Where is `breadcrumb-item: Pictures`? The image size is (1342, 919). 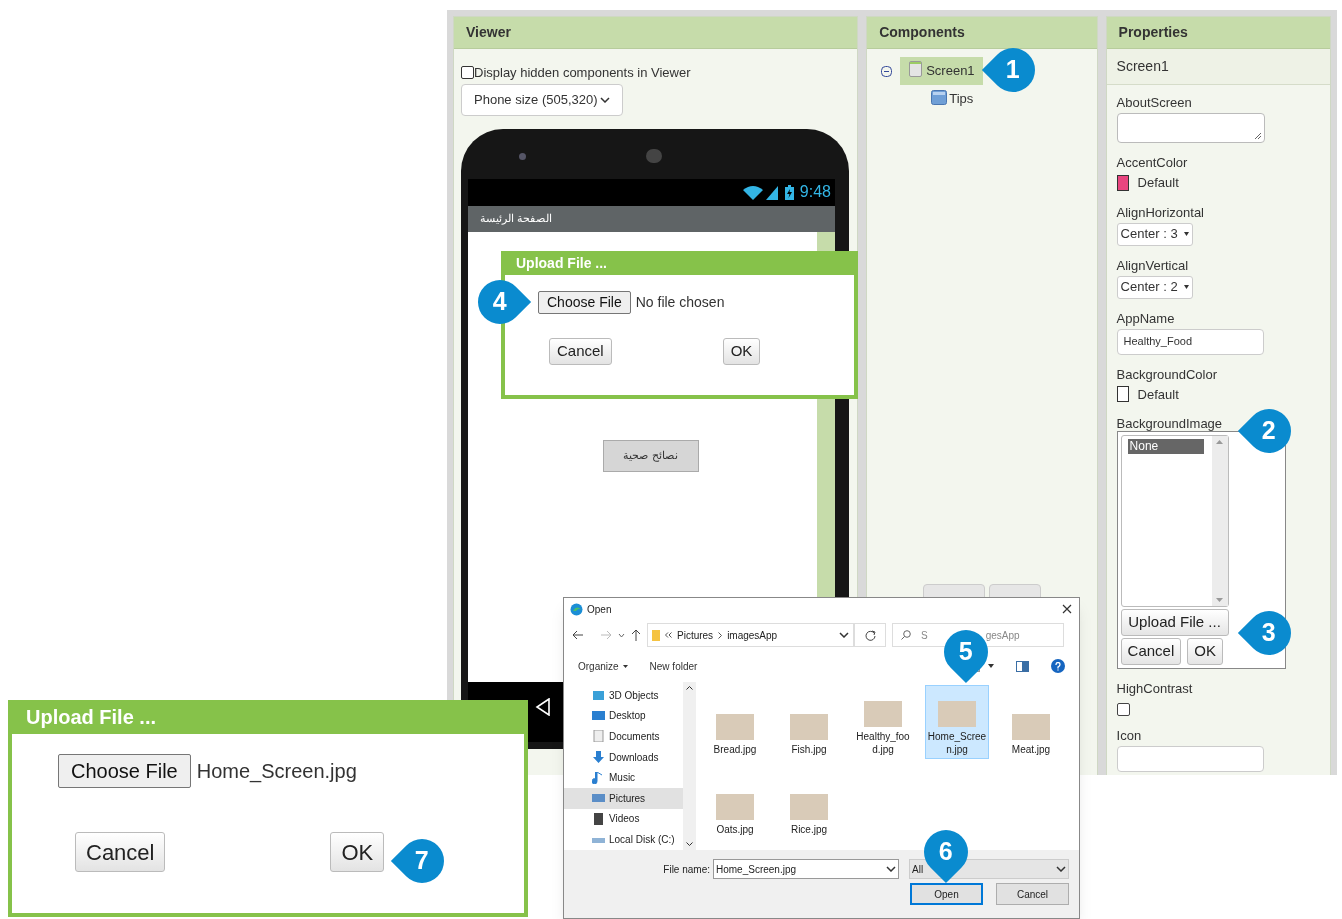
breadcrumb-item: Pictures is located at coordinates (695, 635).